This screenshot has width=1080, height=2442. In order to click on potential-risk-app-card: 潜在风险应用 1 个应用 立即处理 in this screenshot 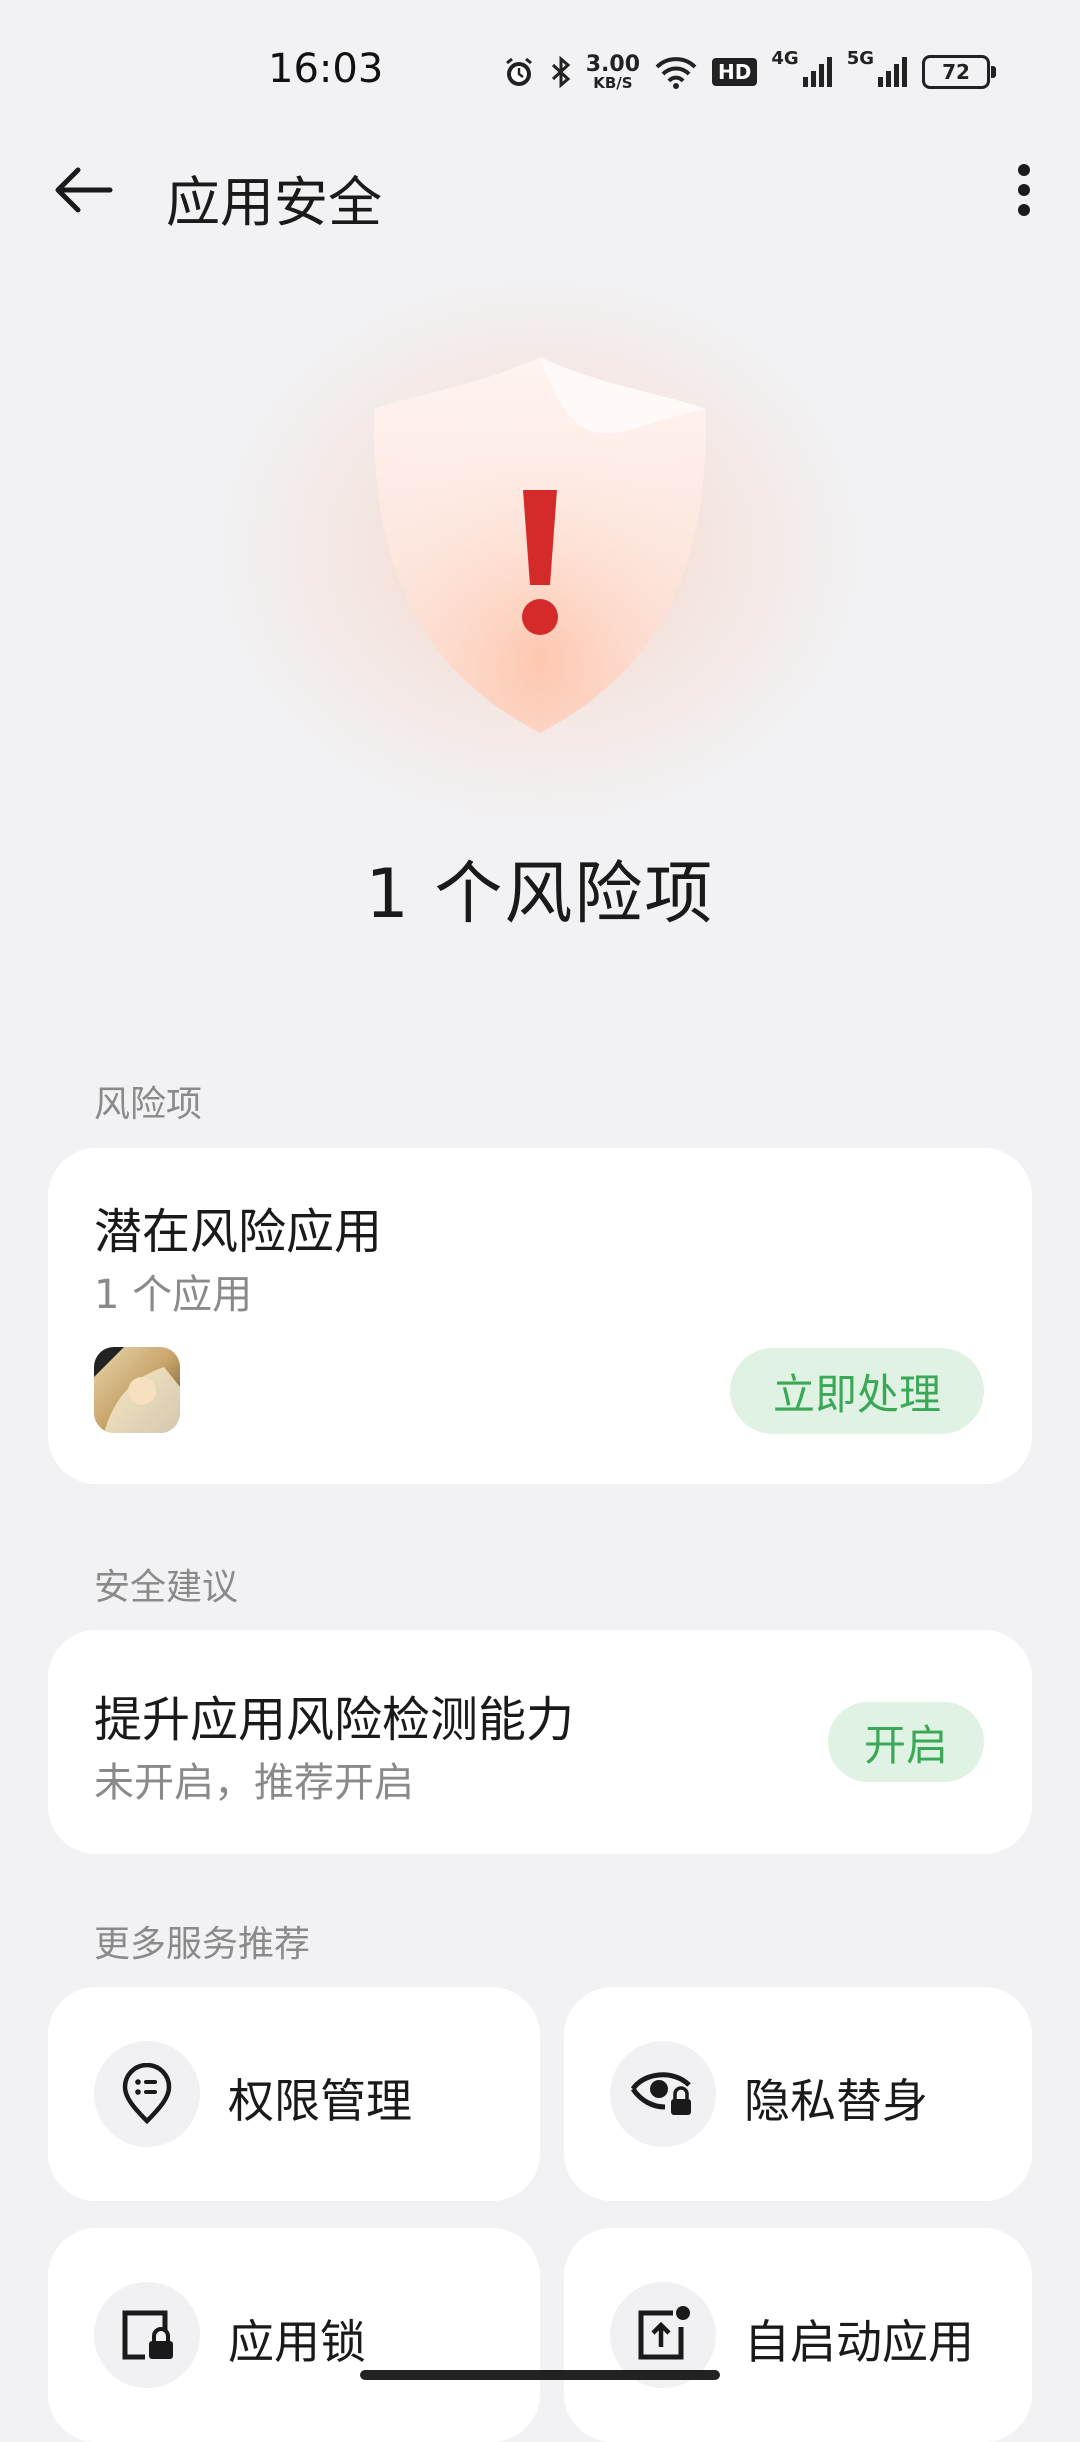, I will do `click(540, 1316)`.